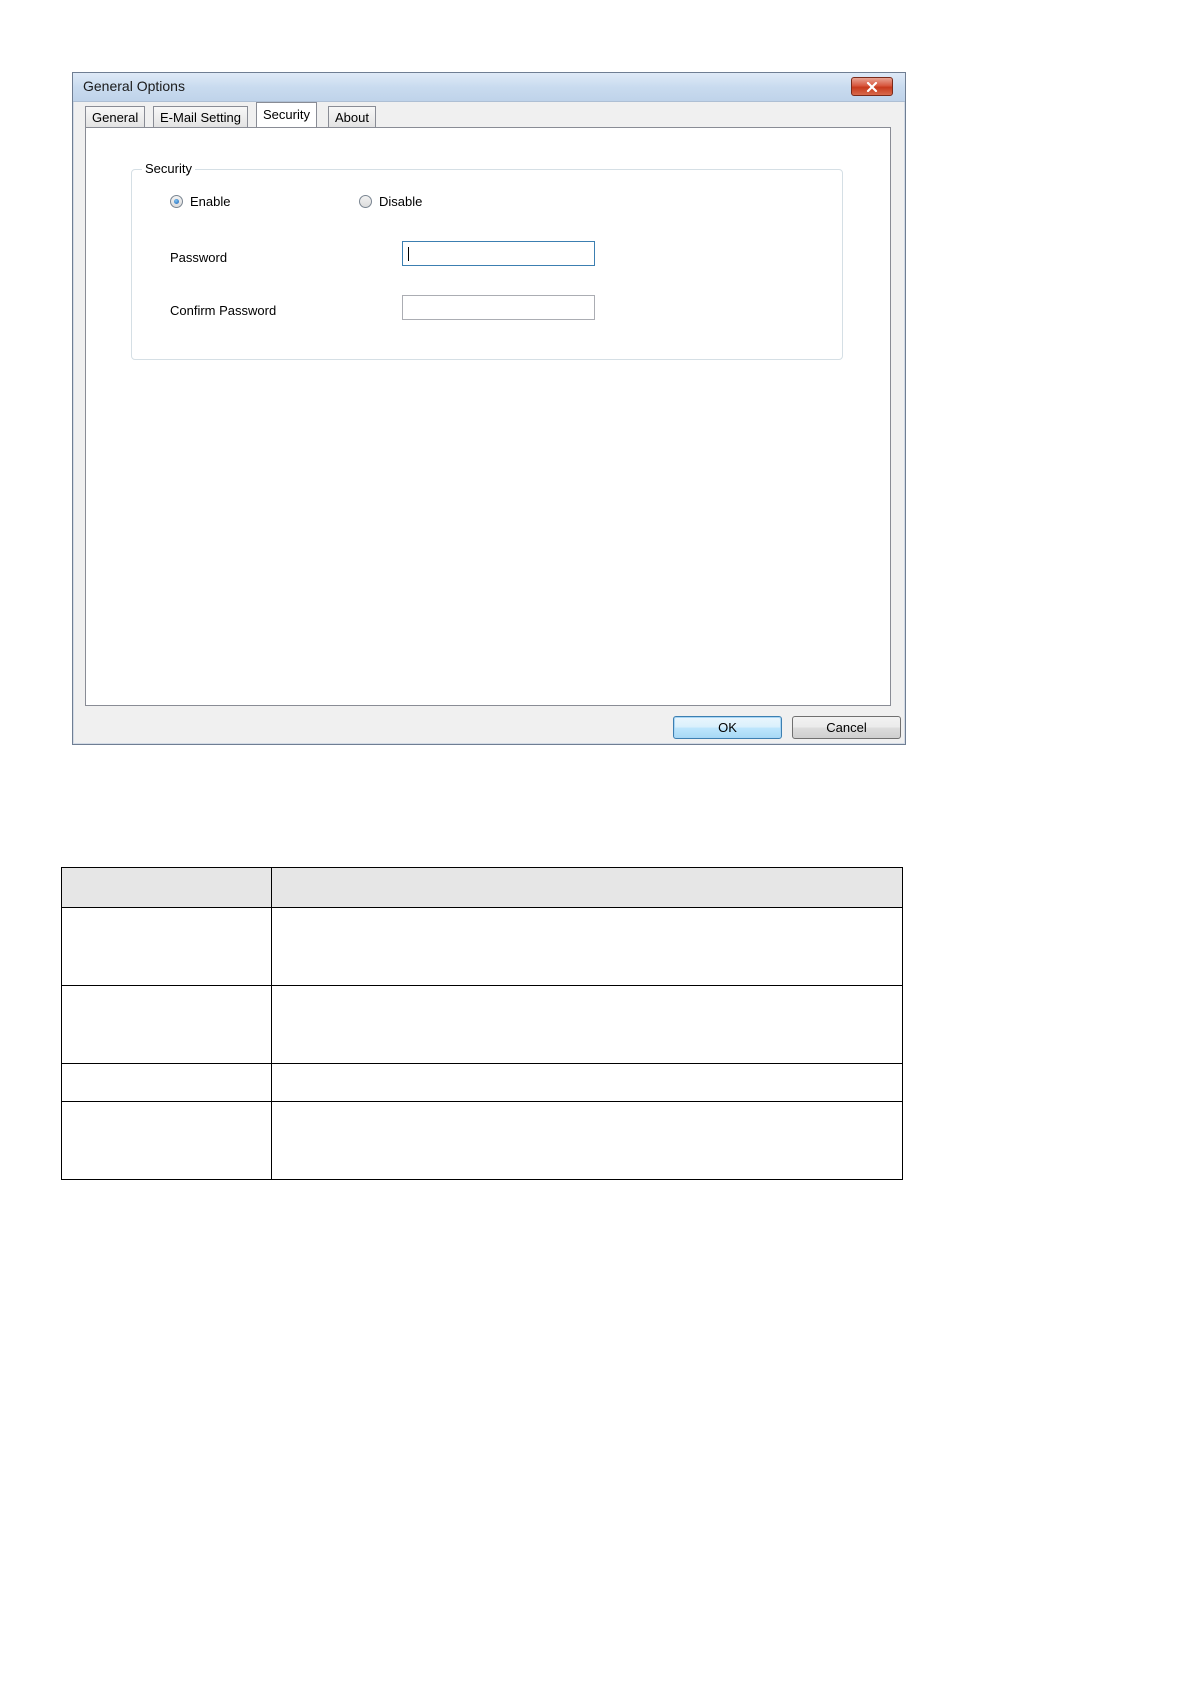 The width and height of the screenshot is (1192, 1685). Describe the element at coordinates (489, 87) in the screenshot. I see `title-bar: General Options` at that location.